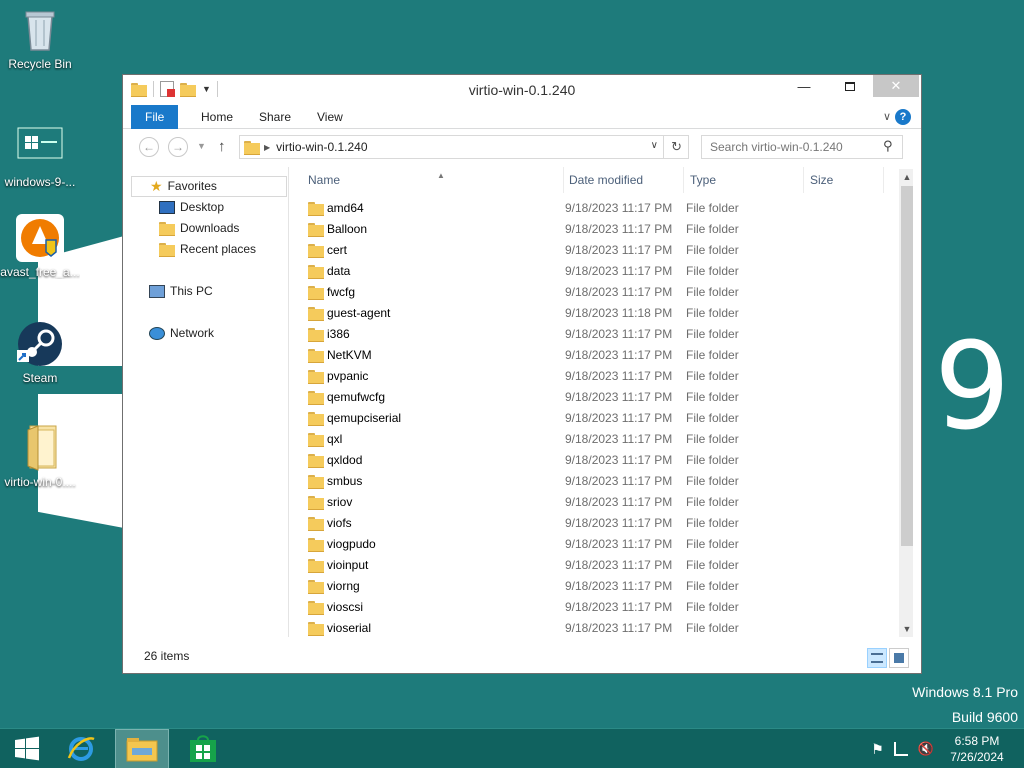 This screenshot has width=1024, height=768. What do you see at coordinates (330, 117) in the screenshot?
I see `tab-view: View` at bounding box center [330, 117].